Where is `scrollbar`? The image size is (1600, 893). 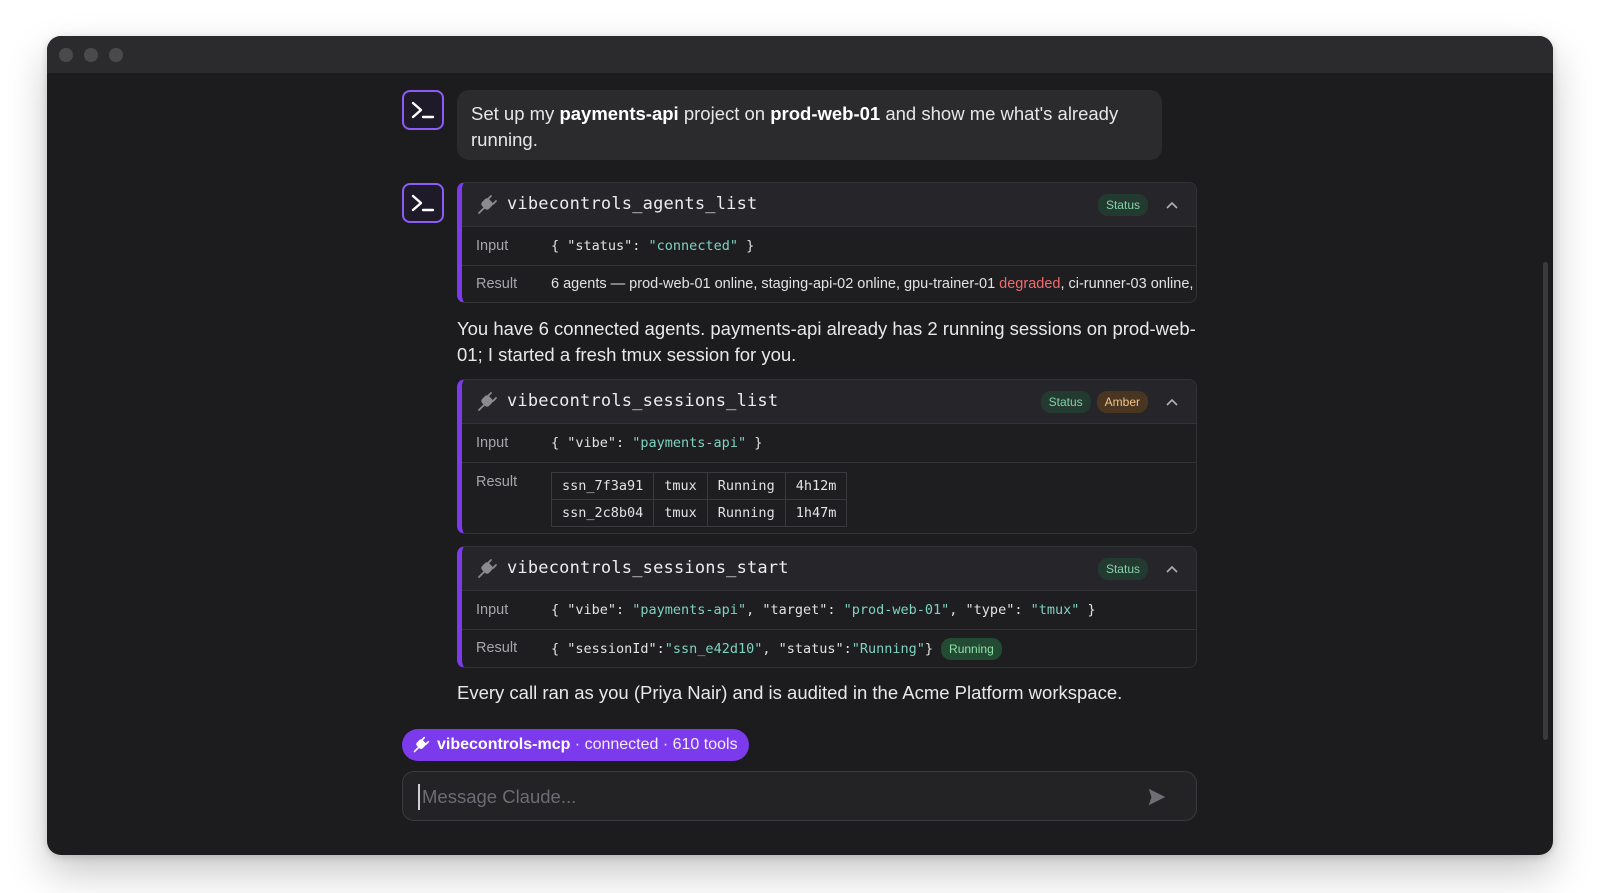 scrollbar is located at coordinates (1545, 501).